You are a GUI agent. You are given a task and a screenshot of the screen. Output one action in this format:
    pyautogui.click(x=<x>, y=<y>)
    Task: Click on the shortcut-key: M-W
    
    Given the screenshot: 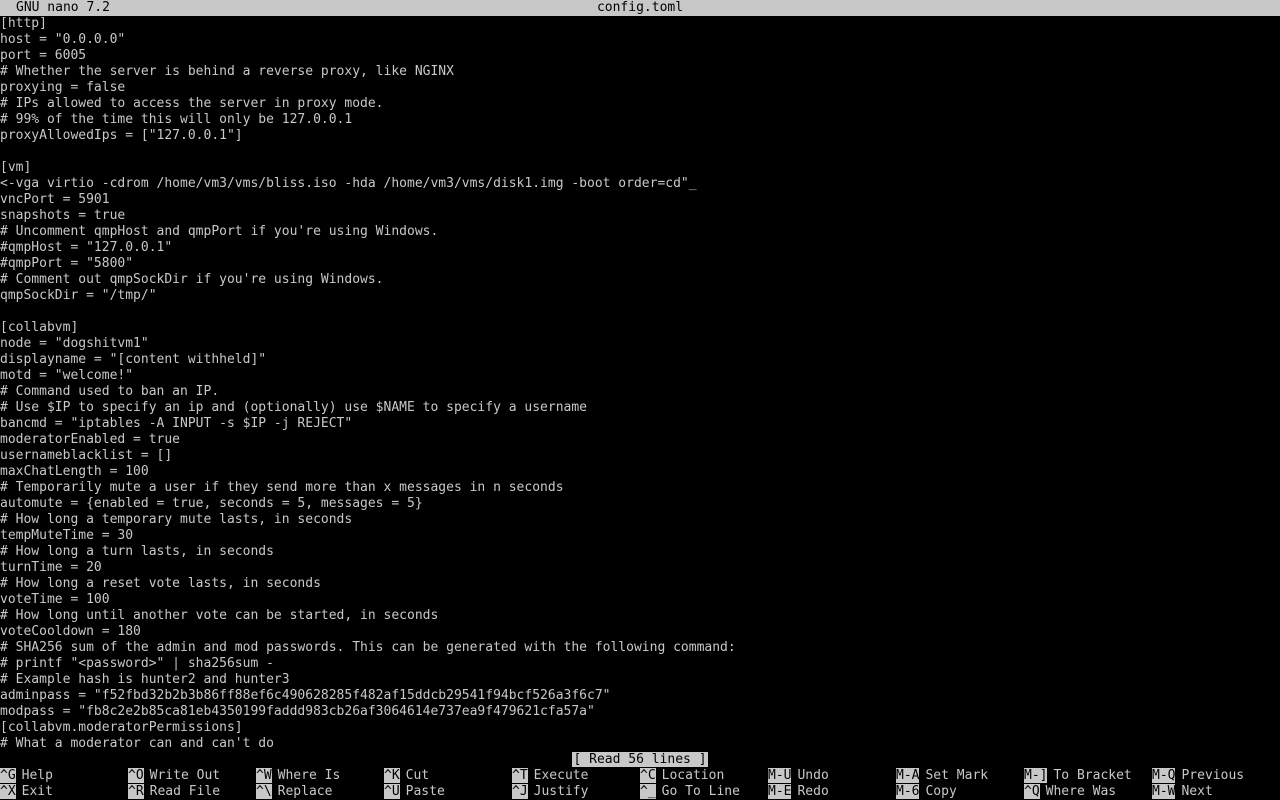 What is the action you would take?
    pyautogui.click(x=1164, y=791)
    